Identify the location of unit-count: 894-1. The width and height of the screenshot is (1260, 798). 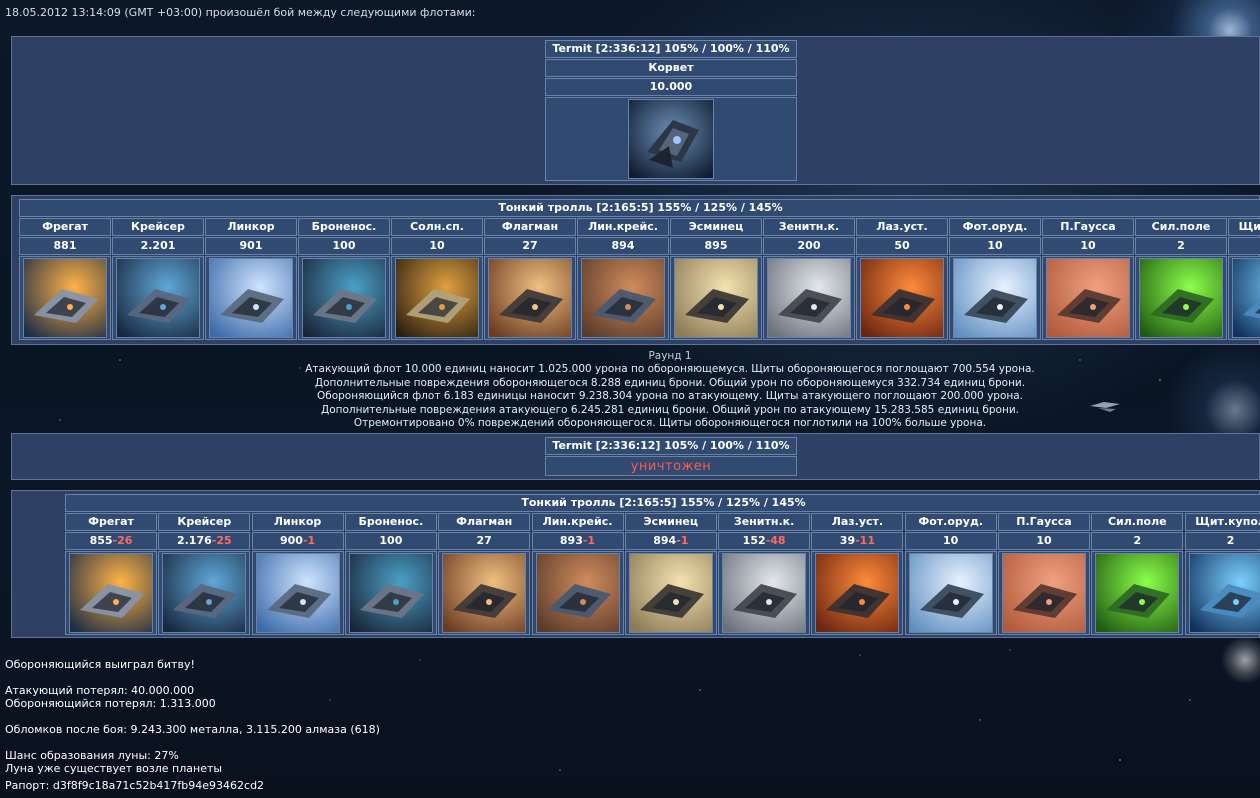
(670, 541).